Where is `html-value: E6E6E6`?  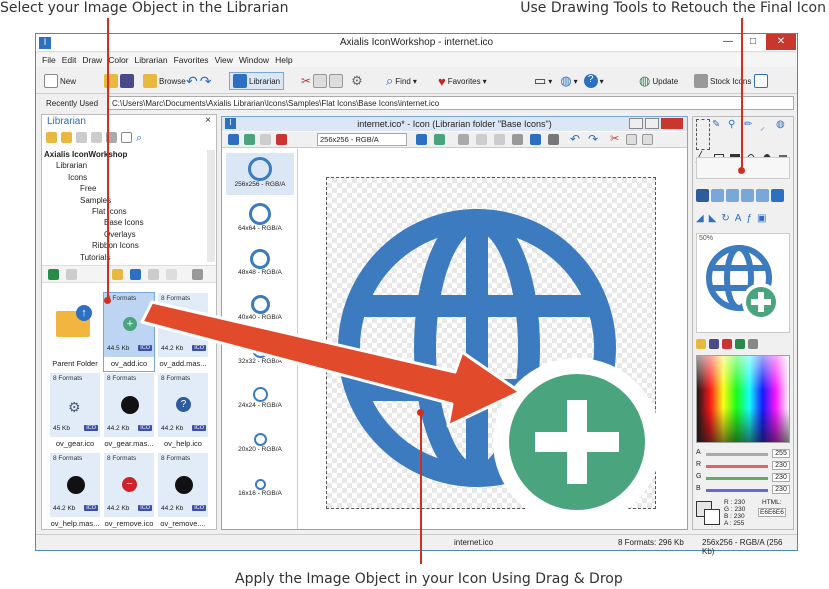
html-value: E6E6E6 is located at coordinates (772, 512).